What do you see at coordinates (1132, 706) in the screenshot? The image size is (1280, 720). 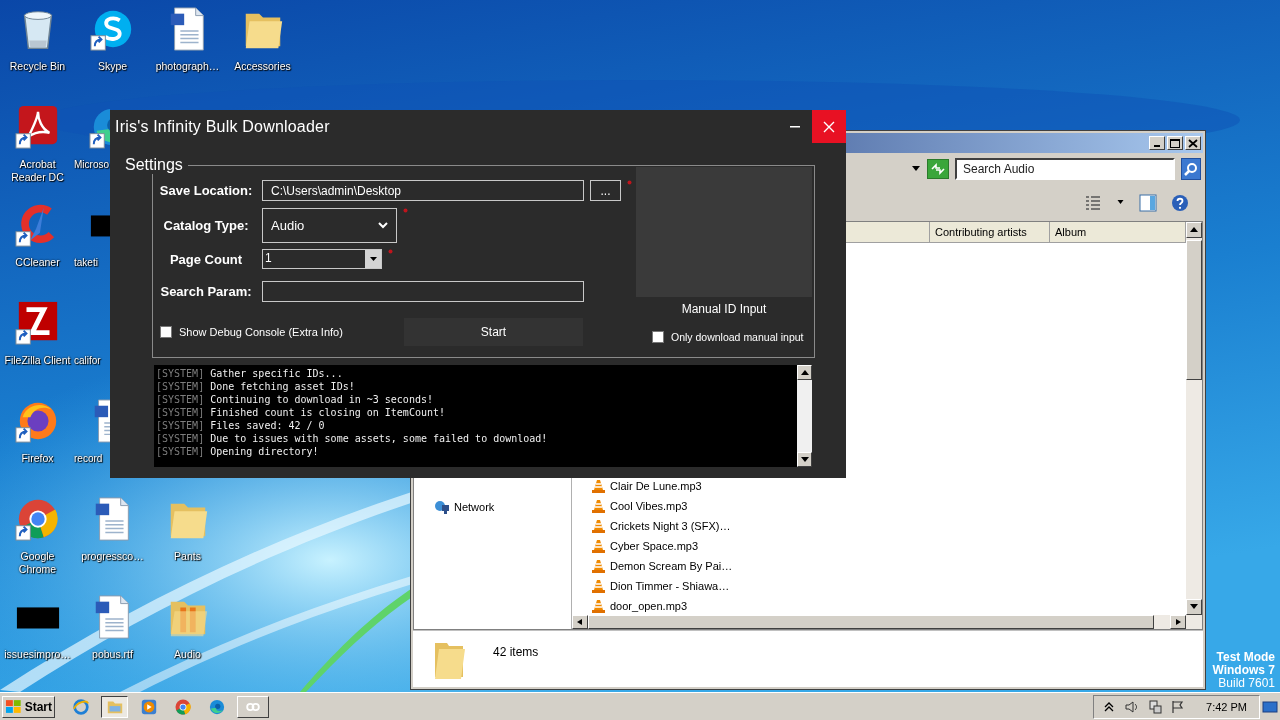 I see `speaker-icon` at bounding box center [1132, 706].